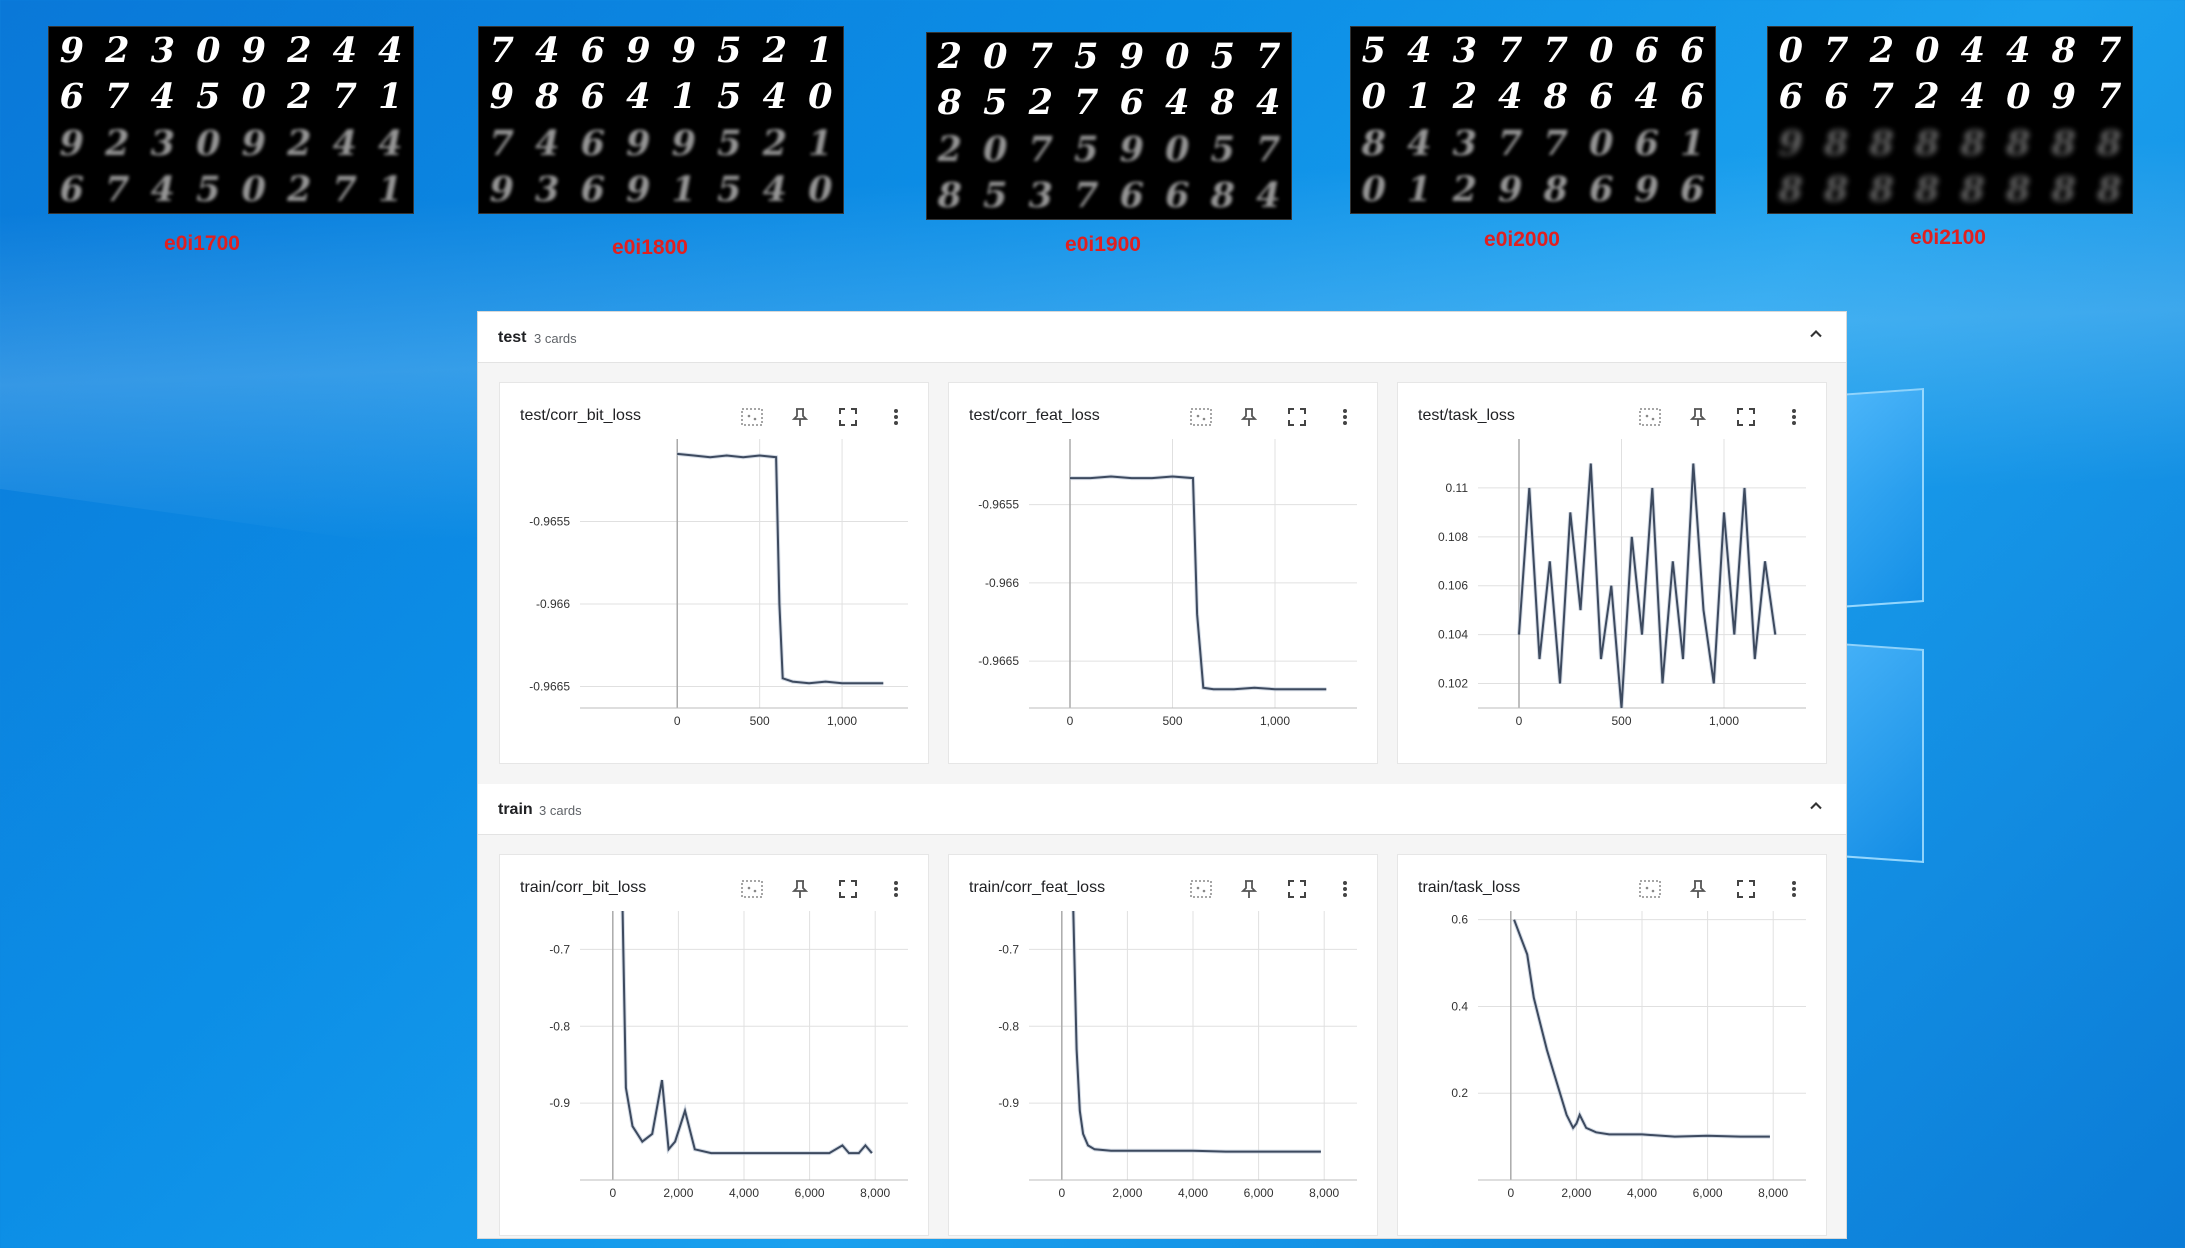  Describe the element at coordinates (231, 120) in the screenshot. I see `sample-grid-image: 92309244674502719230924467450271` at that location.